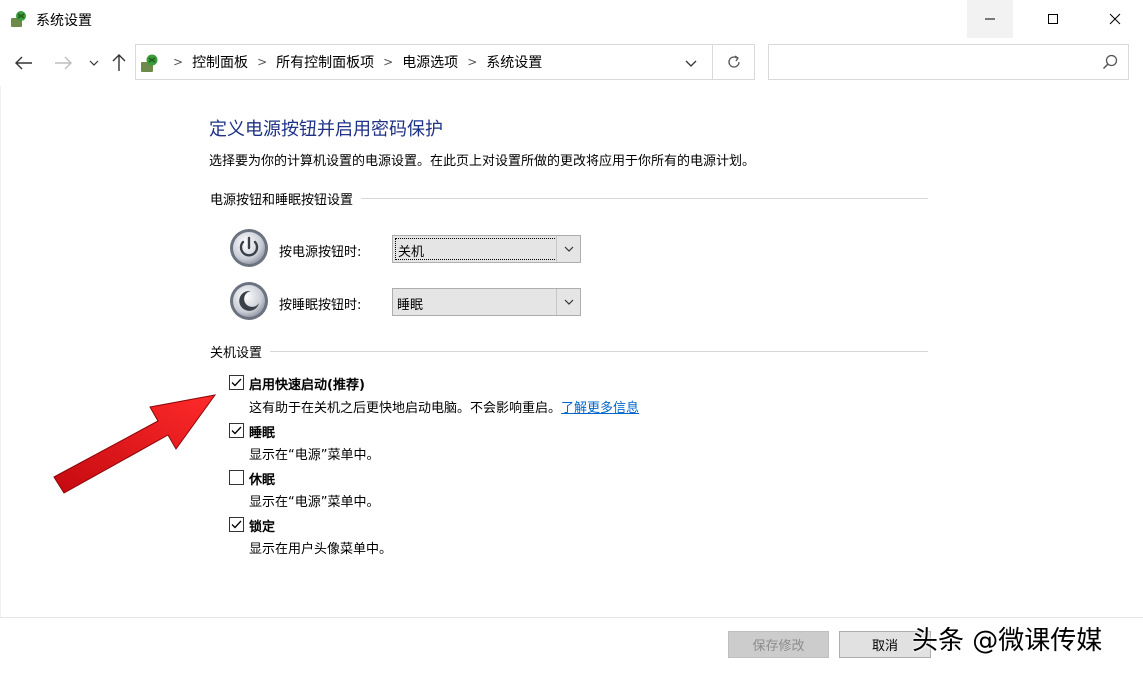 This screenshot has width=1143, height=673. I want to click on arrow-left-icon, so click(23, 63).